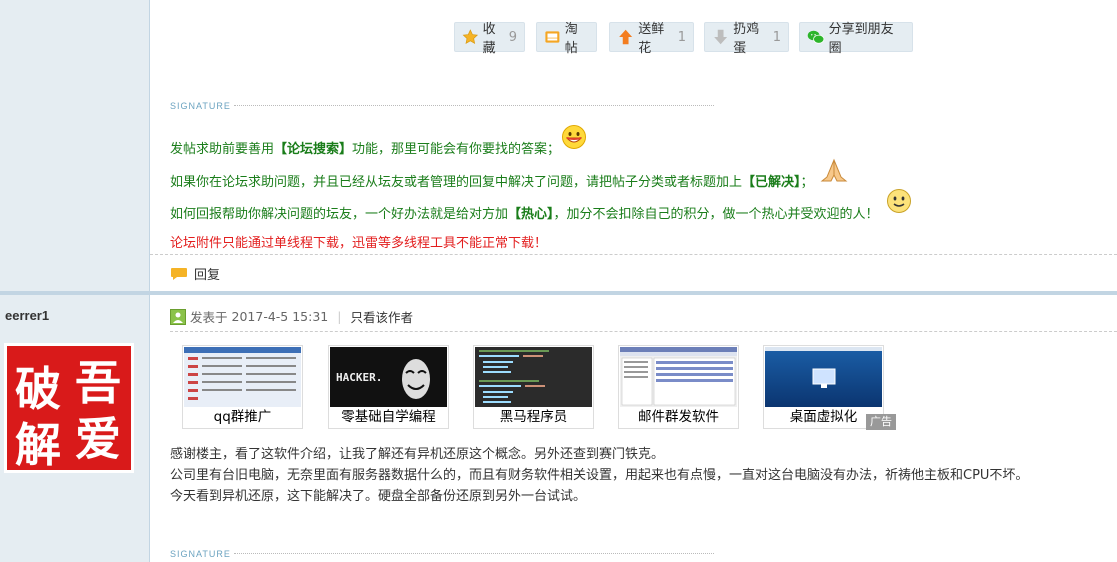  I want to click on ad-thumbnail: 黑马程序员, so click(533, 387).